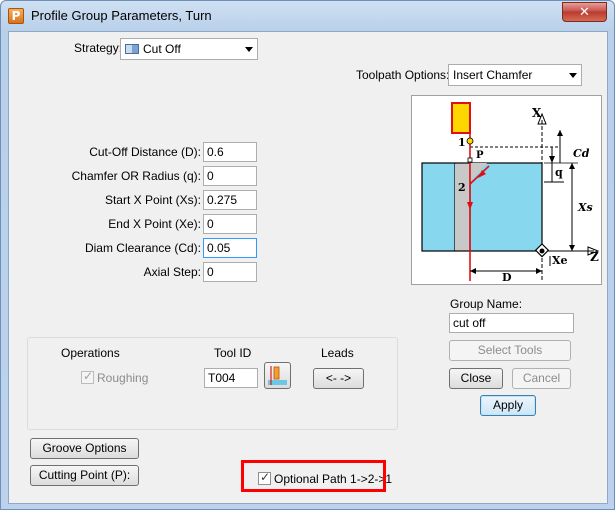 The width and height of the screenshot is (615, 510). I want to click on group-name-label: Group Name:, so click(486, 304).